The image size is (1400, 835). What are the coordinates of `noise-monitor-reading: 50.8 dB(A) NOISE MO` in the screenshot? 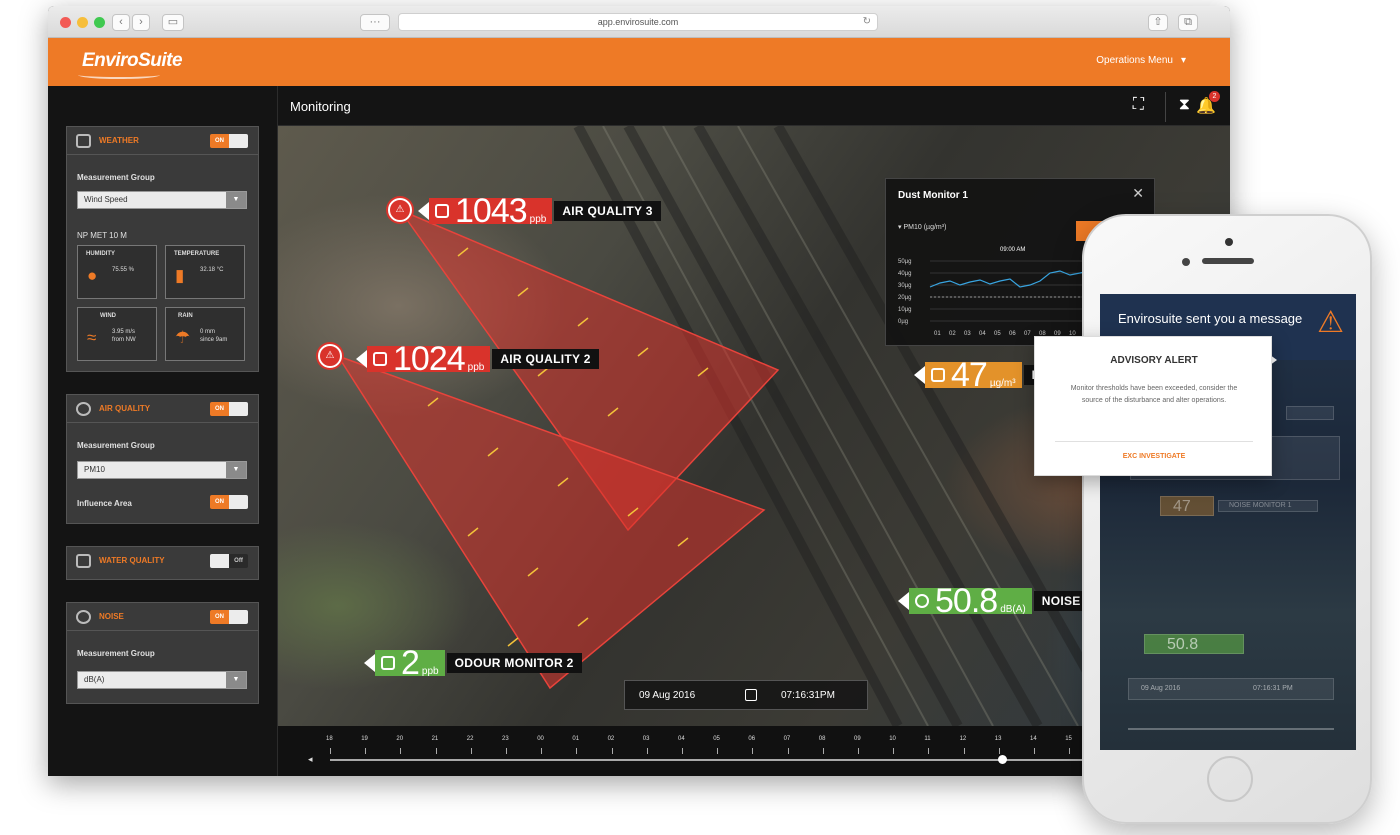 It's located at (1005, 601).